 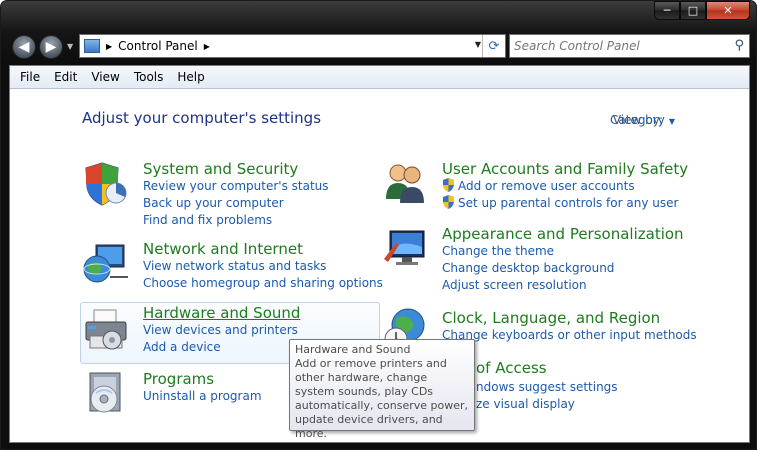 I want to click on system-security-title: System and Security, so click(x=236, y=169).